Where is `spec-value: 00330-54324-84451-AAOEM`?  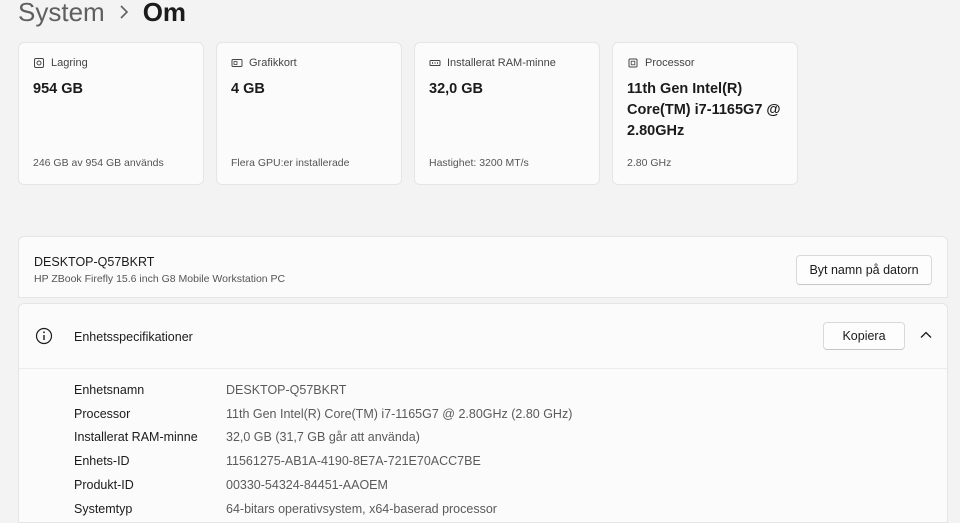
spec-value: 00330-54324-84451-AAOEM is located at coordinates (307, 485).